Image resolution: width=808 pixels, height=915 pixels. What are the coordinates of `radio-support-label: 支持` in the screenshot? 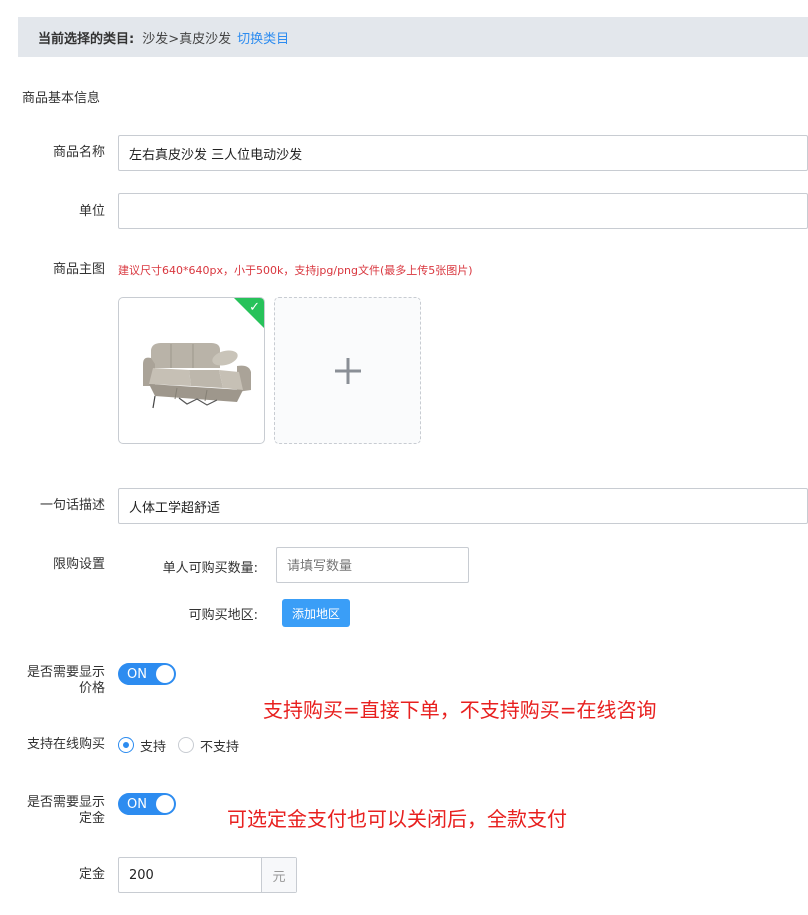 It's located at (153, 747).